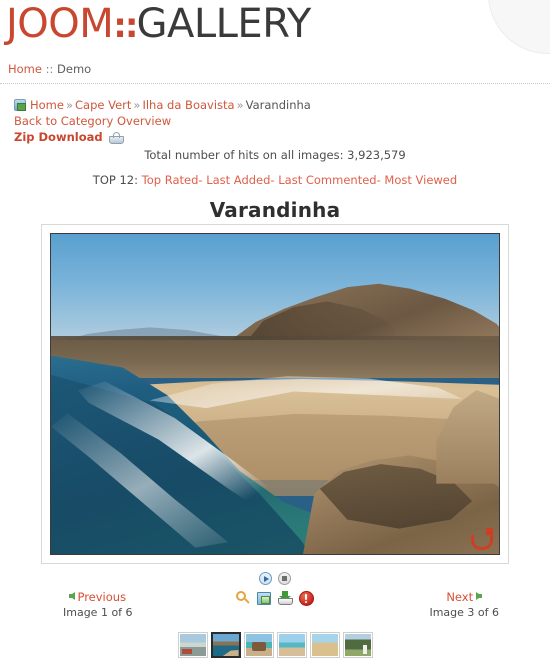  What do you see at coordinates (243, 598) in the screenshot?
I see `zoom-fullsize-icon` at bounding box center [243, 598].